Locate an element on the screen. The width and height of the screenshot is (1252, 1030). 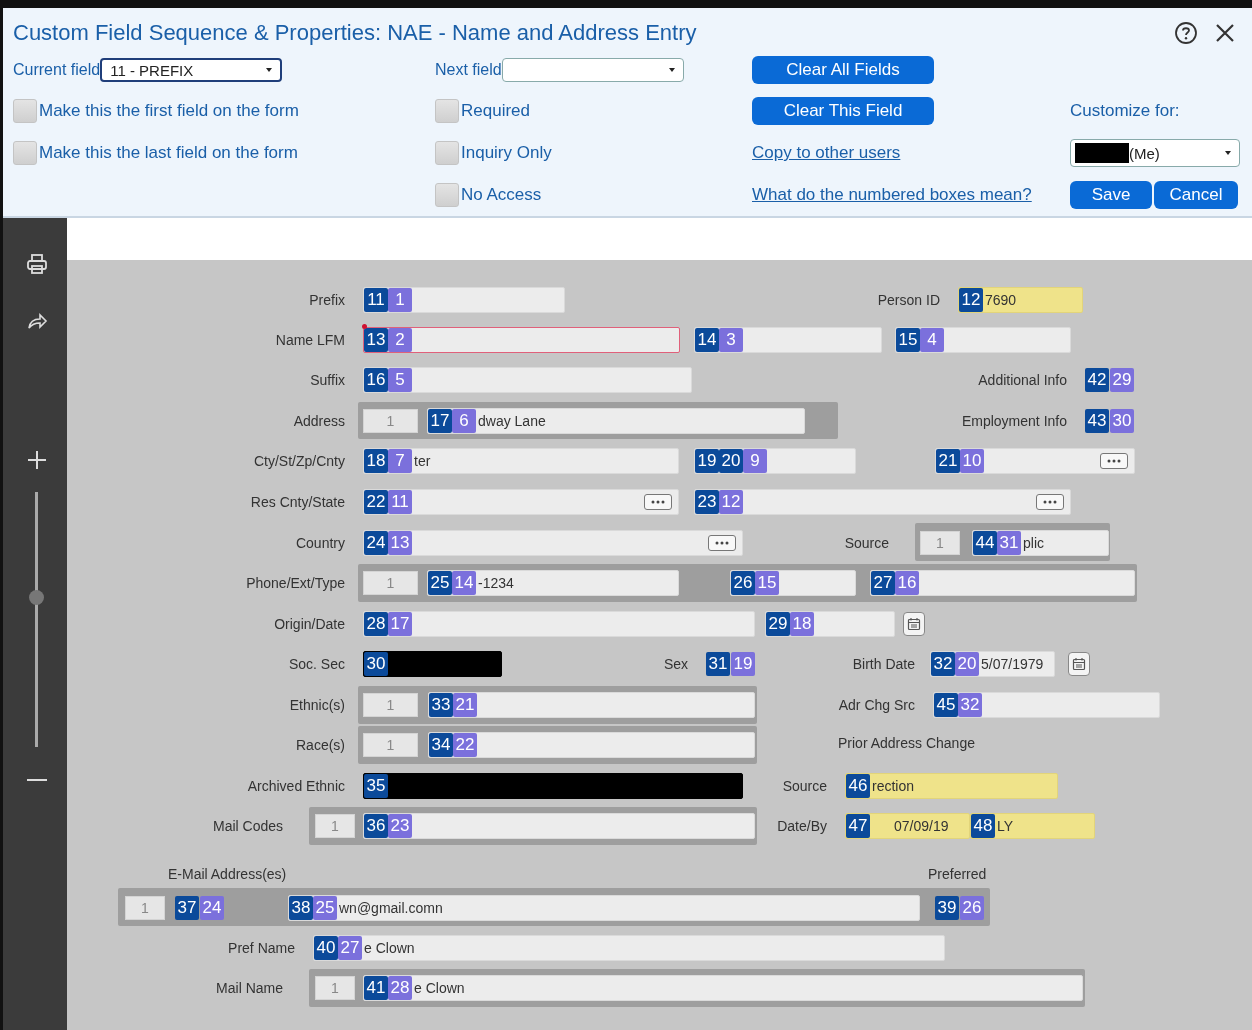
input-field: 41 28 e Clown is located at coordinates (723, 988).